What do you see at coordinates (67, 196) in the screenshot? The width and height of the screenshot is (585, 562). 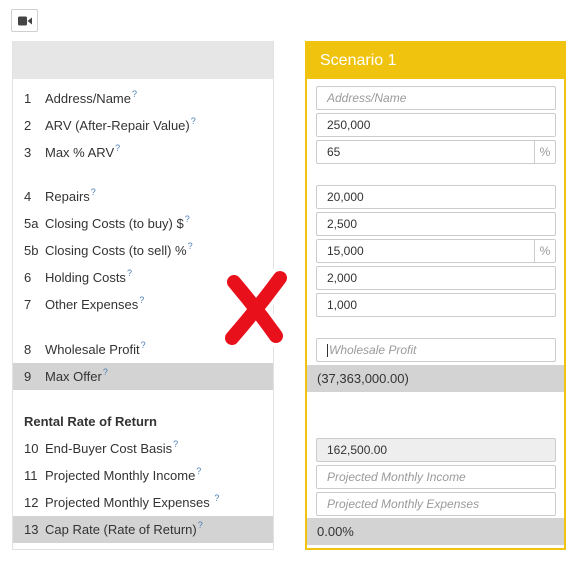 I see `row-label: Repairs` at bounding box center [67, 196].